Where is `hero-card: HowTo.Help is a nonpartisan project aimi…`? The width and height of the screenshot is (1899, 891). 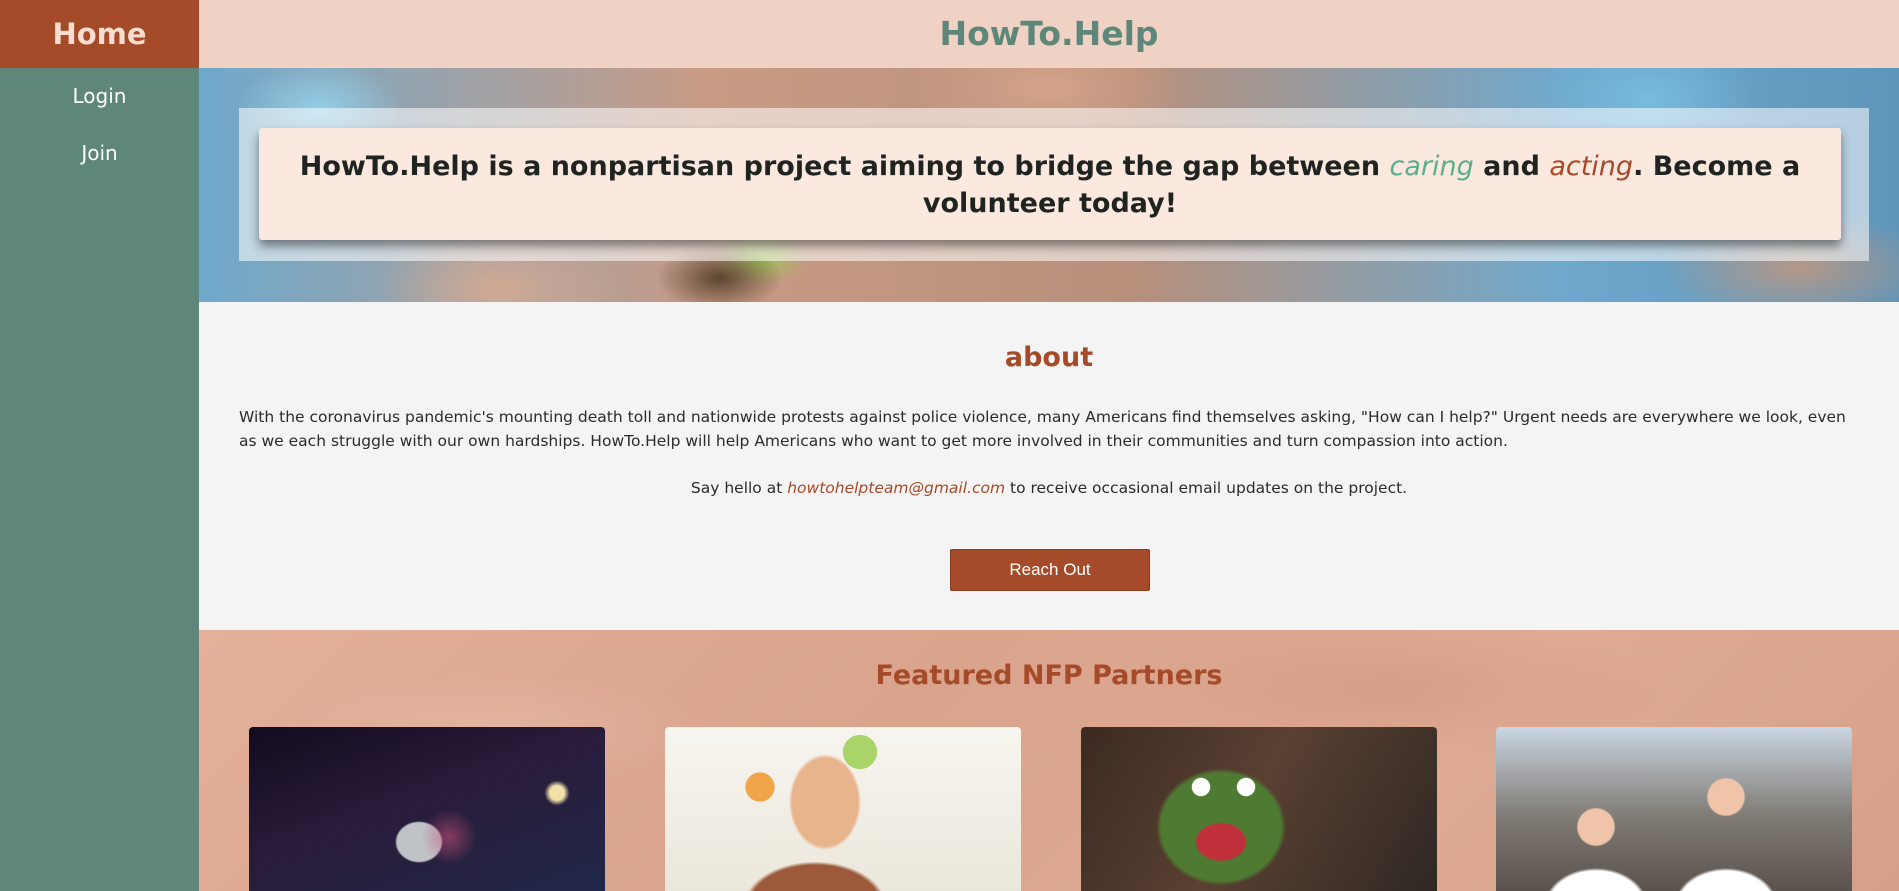
hero-card: HowTo.Help is a nonpartisan project aimi… is located at coordinates (1050, 184).